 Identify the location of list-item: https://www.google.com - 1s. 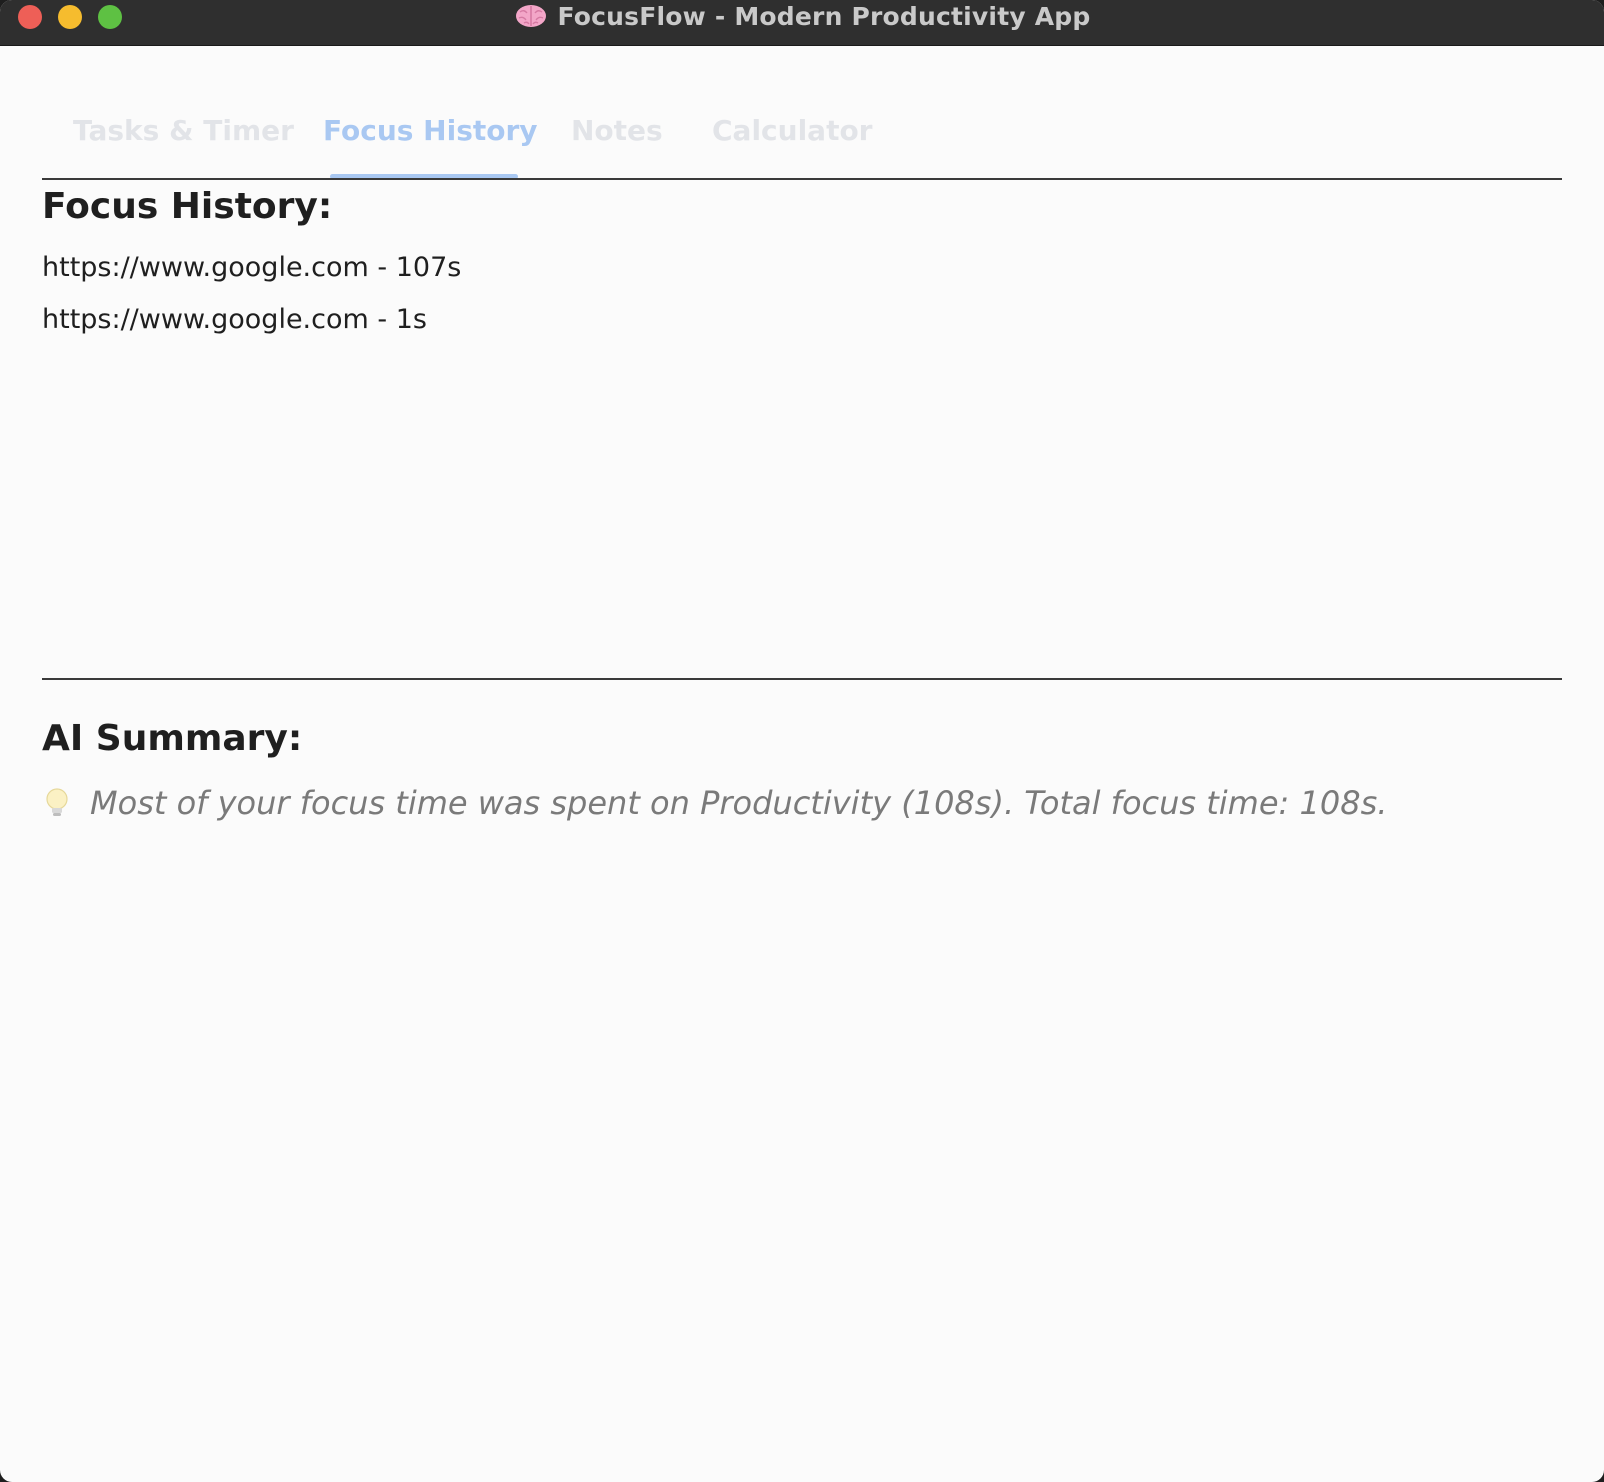
(234, 319).